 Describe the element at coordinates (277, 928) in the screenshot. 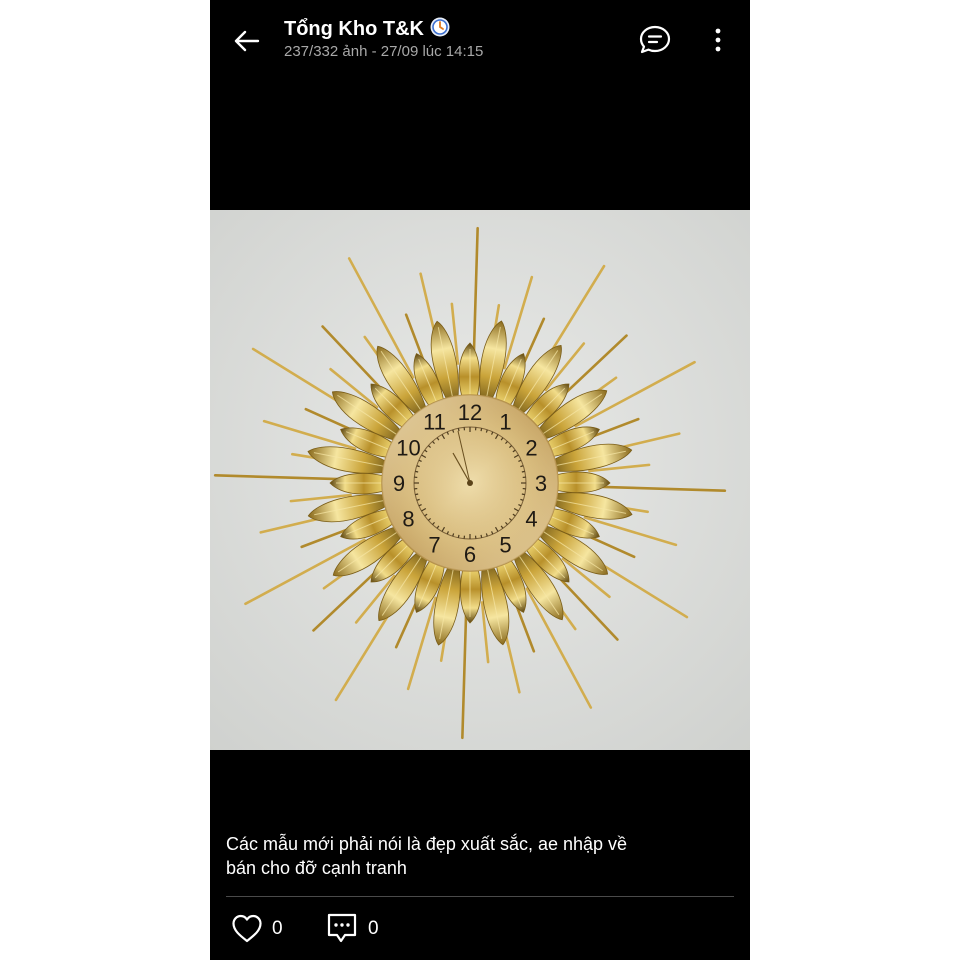

I see `like-count: 0` at that location.